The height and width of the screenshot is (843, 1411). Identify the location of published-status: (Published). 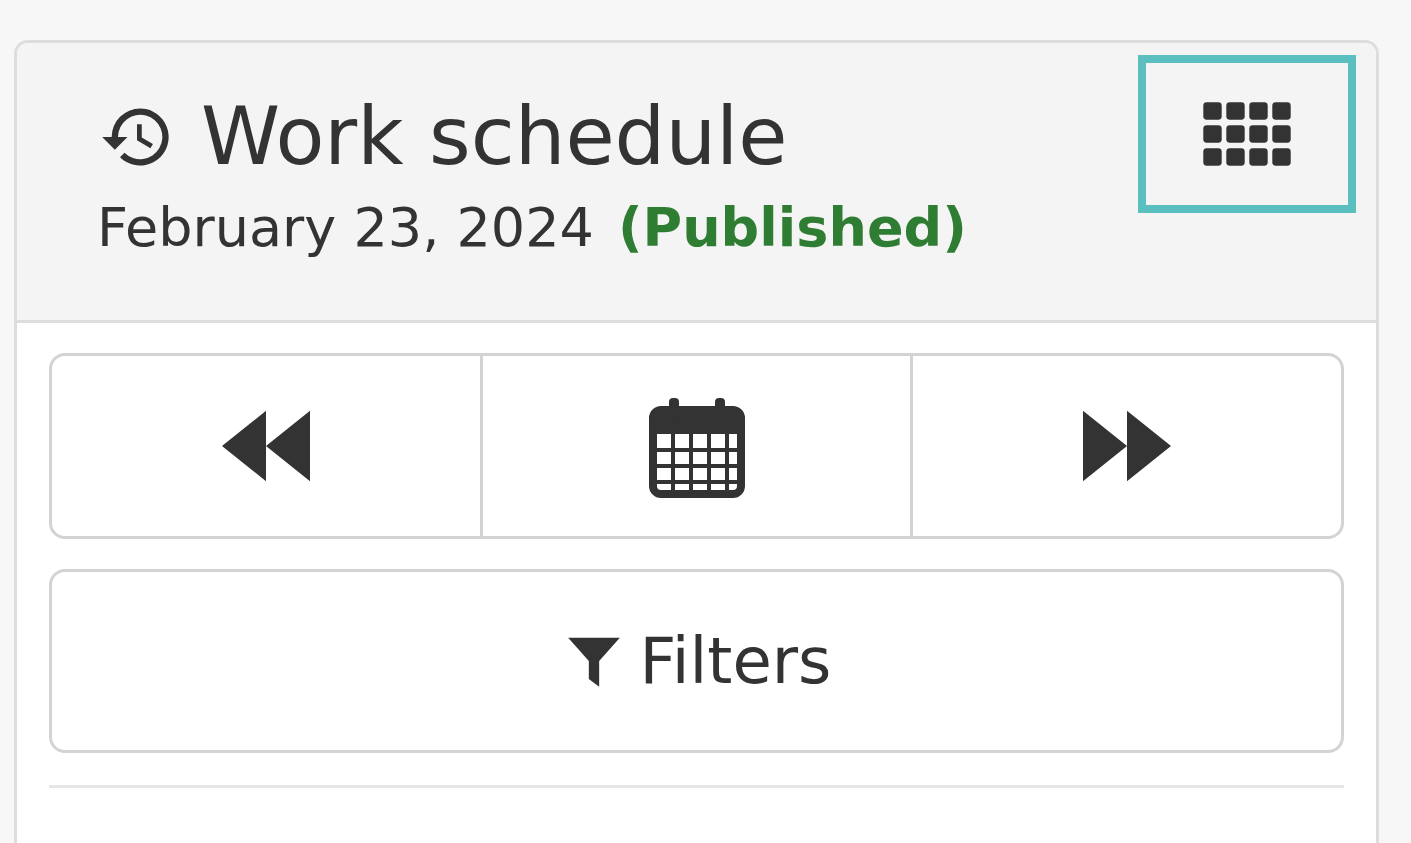
(792, 227).